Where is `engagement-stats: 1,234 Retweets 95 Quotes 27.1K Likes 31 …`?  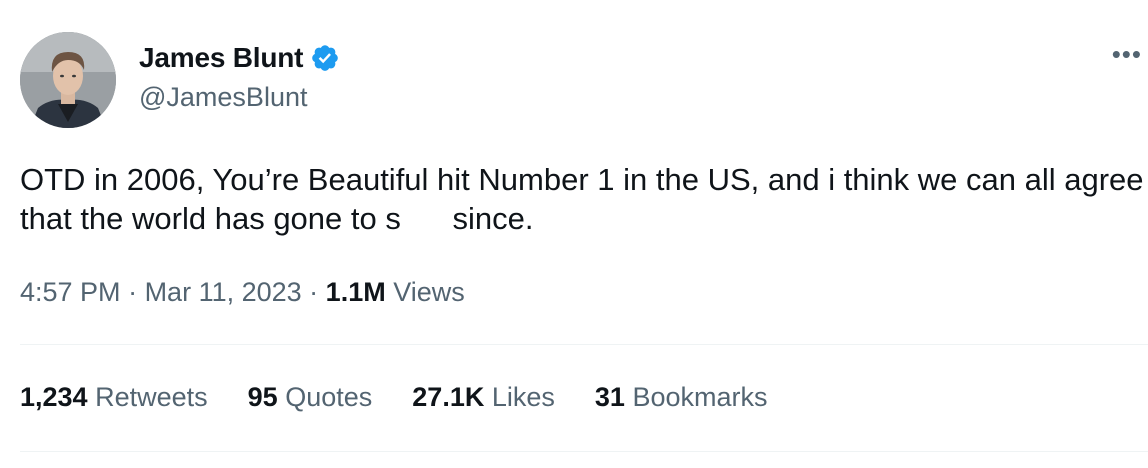
engagement-stats: 1,234 Retweets 95 Quotes 27.1K Likes 31 … is located at coordinates (414, 397).